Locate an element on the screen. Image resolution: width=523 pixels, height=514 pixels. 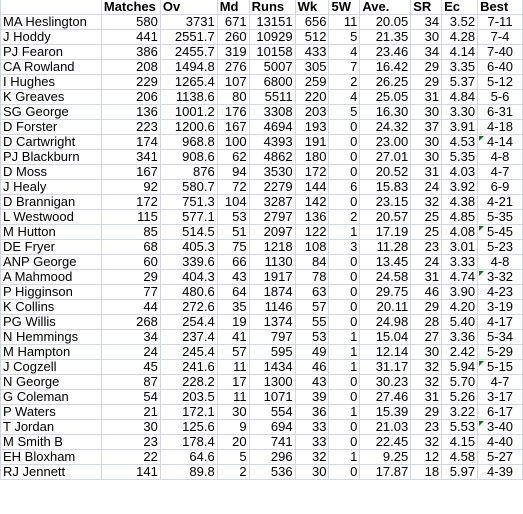
cell-ec: 3.36 is located at coordinates (460, 337).